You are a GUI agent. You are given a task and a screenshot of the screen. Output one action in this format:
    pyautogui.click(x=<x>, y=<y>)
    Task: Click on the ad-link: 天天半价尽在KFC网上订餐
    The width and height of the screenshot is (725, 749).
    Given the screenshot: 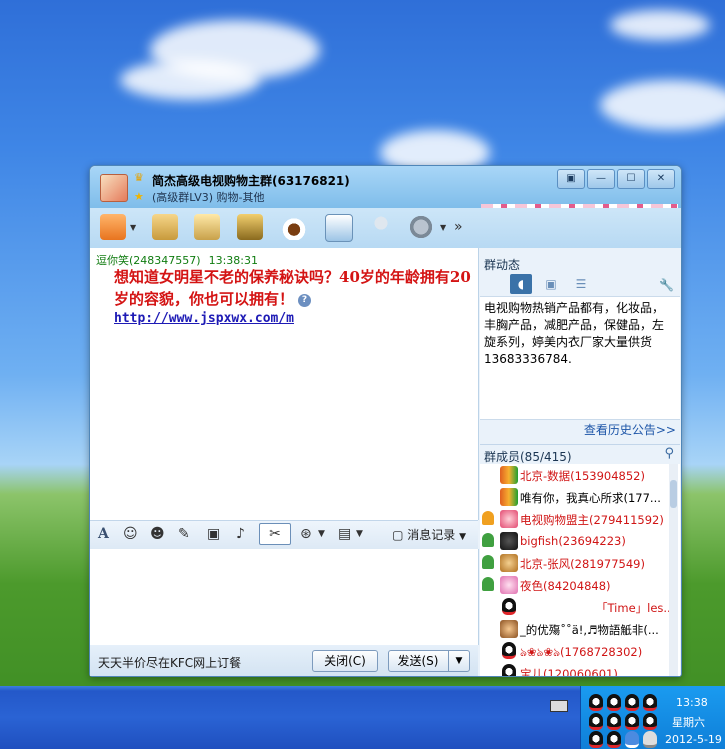 What is the action you would take?
    pyautogui.click(x=169, y=662)
    